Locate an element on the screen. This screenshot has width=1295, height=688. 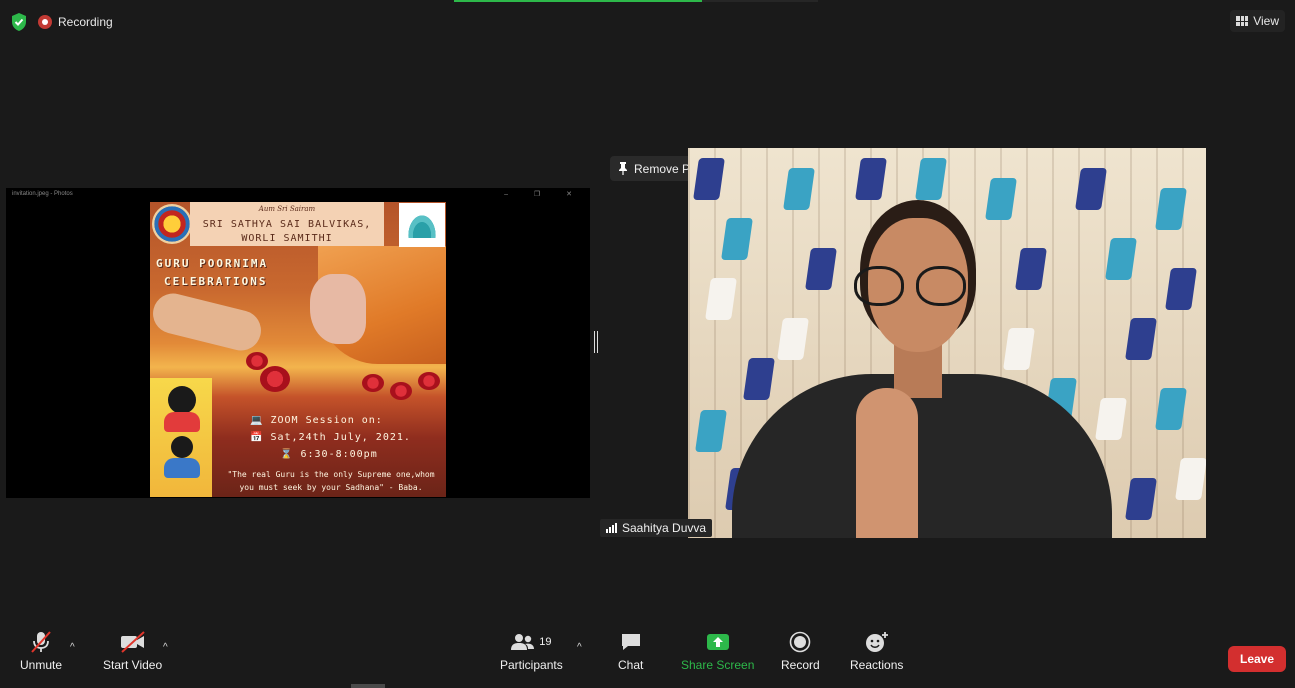
reactions-button: Reactions is located at coordinates (876, 651).